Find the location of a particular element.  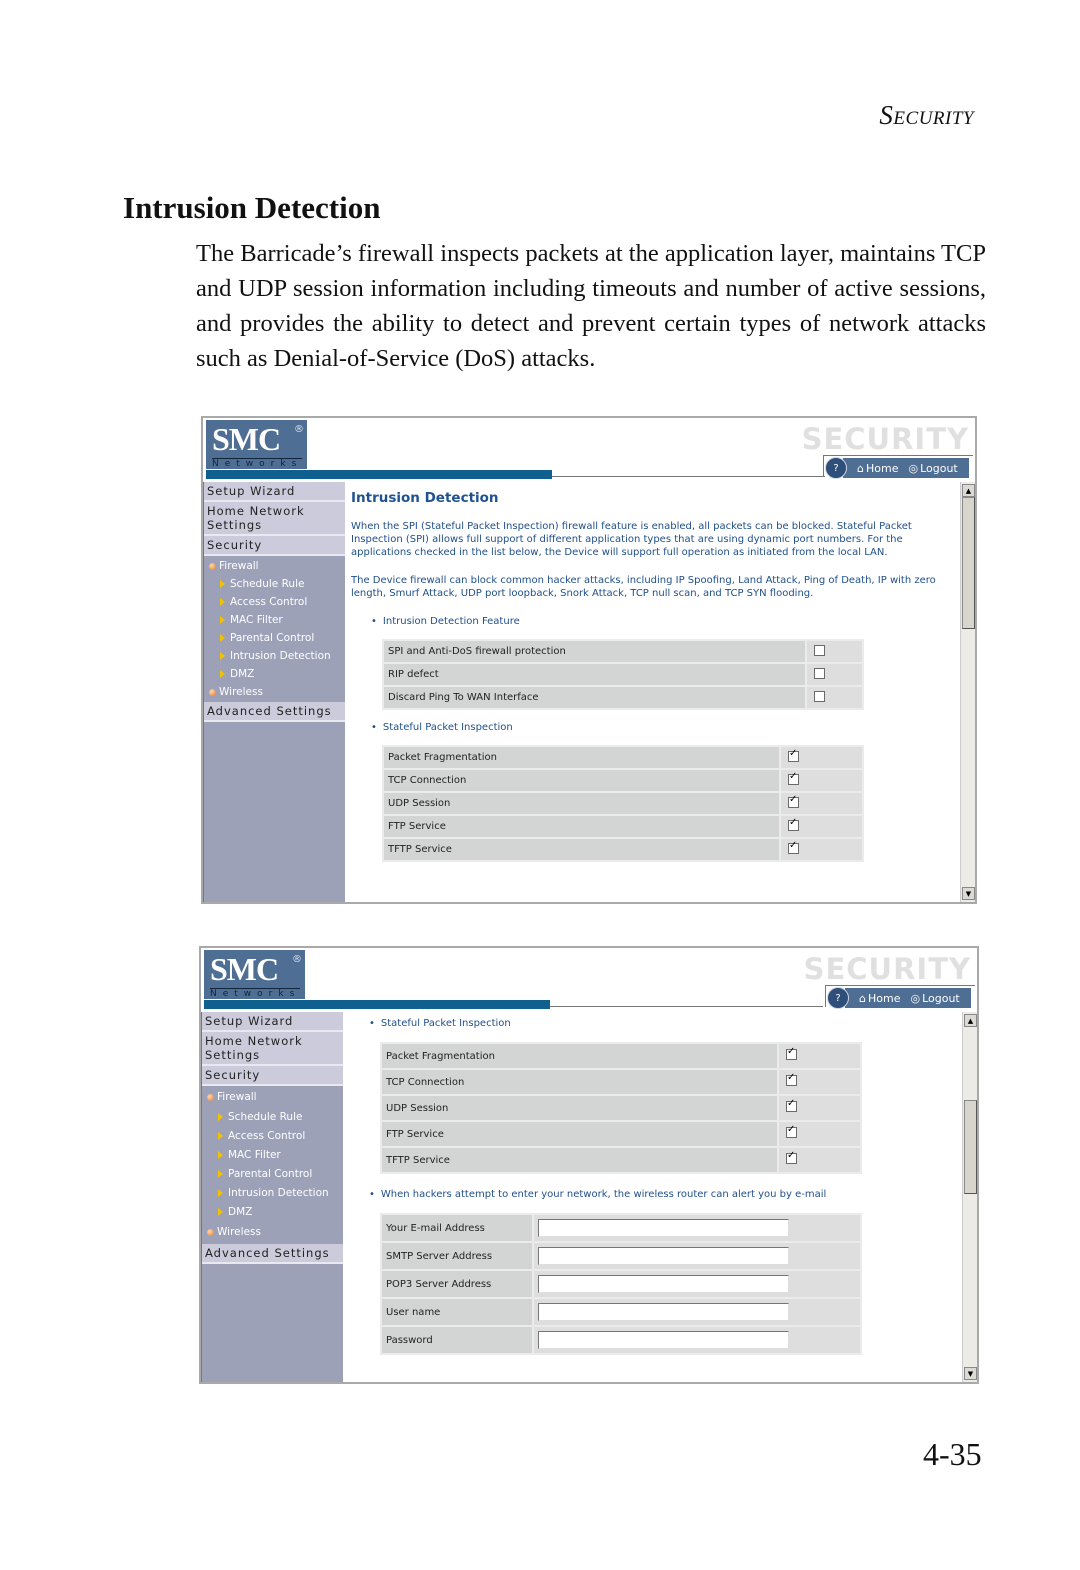

table-row: Discard Ping To WAN Interface is located at coordinates (623, 697).